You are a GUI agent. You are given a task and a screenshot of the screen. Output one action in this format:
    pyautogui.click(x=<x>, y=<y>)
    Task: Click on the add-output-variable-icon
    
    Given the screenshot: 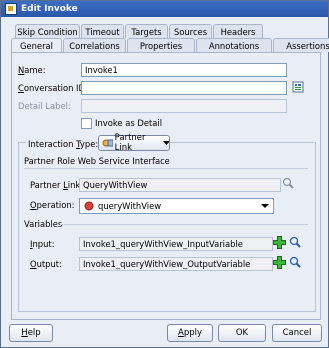 What is the action you would take?
    pyautogui.click(x=279, y=263)
    